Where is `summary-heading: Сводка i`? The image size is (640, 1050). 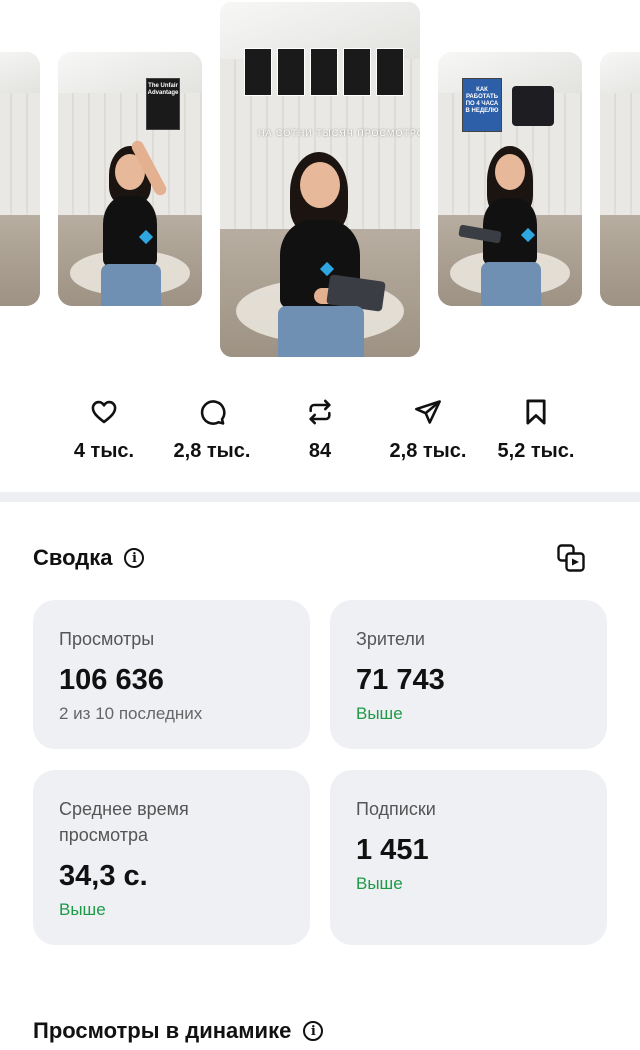
summary-heading: Сводка i is located at coordinates (89, 558).